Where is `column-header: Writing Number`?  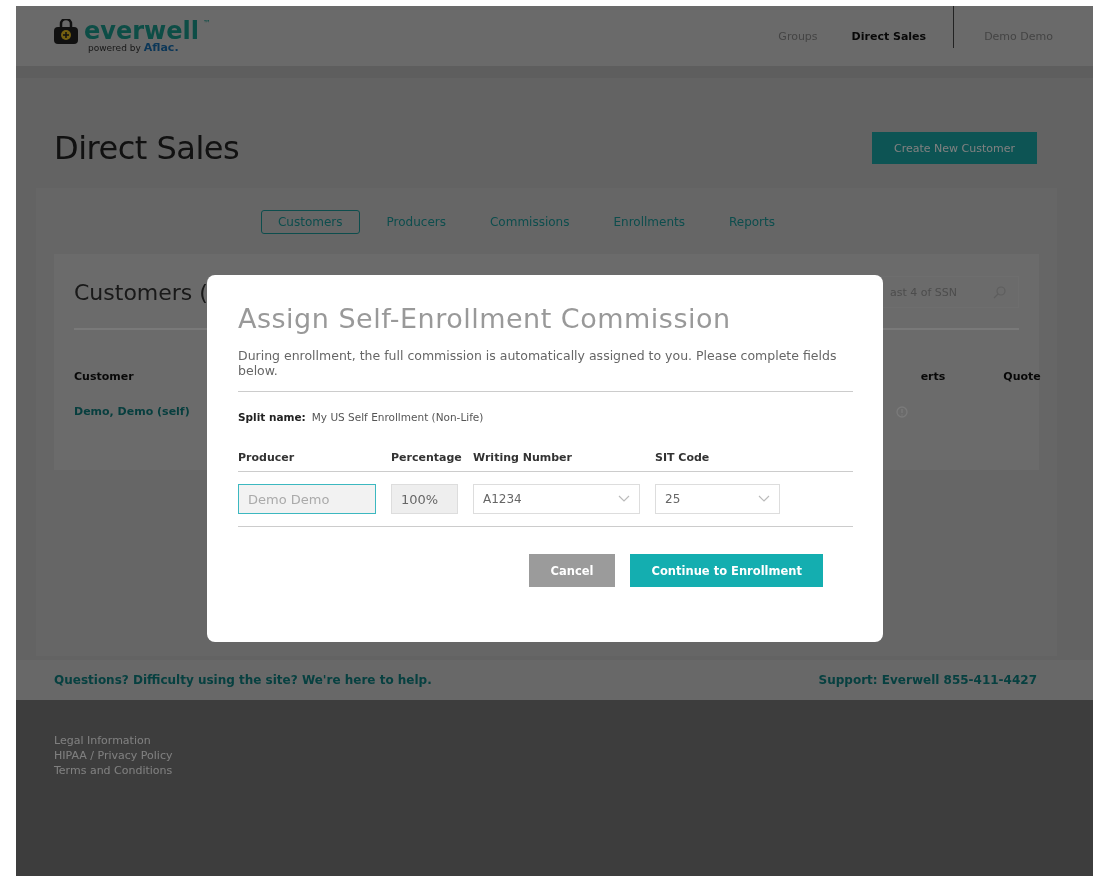 column-header: Writing Number is located at coordinates (523, 458).